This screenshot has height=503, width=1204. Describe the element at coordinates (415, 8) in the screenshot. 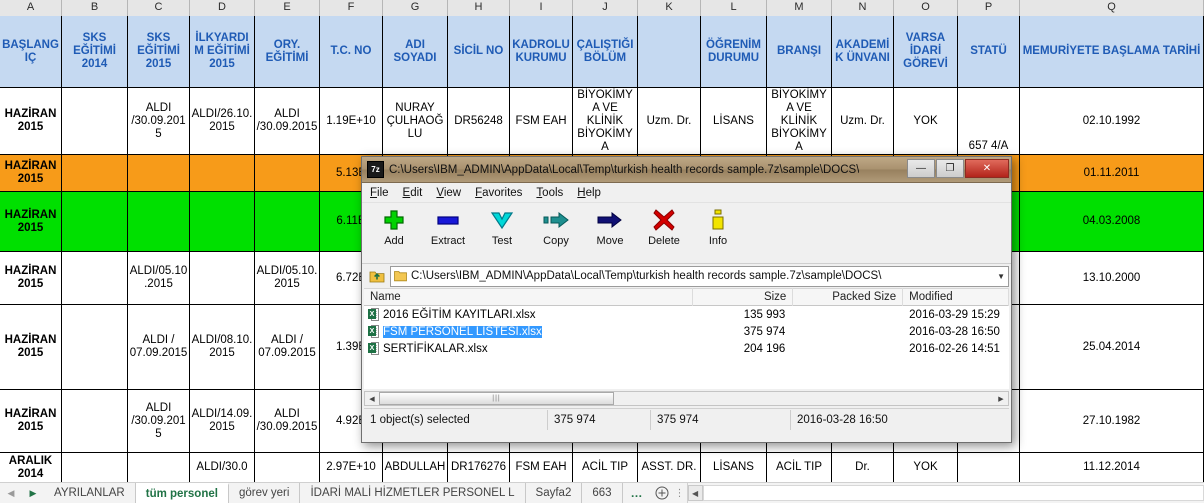

I see `column-header-g: G` at that location.